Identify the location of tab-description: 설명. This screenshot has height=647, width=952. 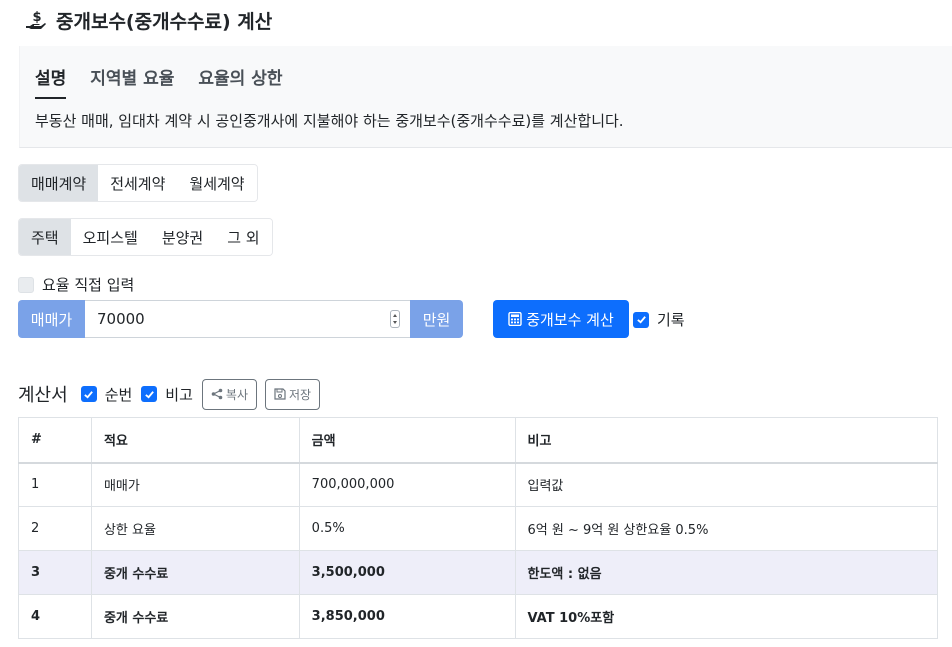
(51, 81).